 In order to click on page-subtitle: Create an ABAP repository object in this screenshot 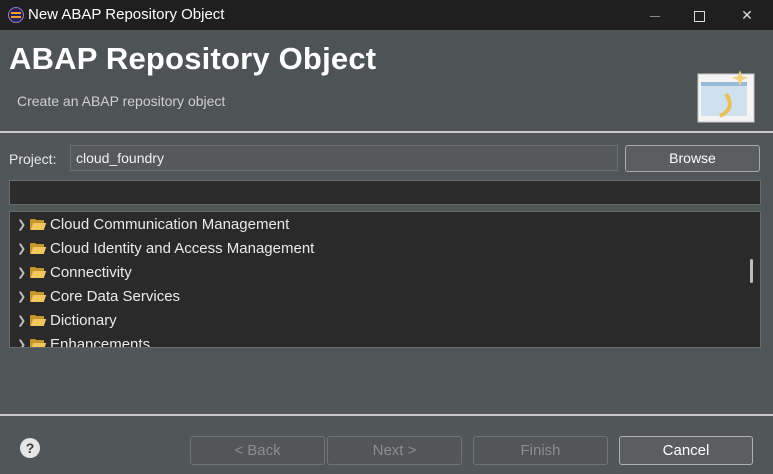, I will do `click(121, 101)`.